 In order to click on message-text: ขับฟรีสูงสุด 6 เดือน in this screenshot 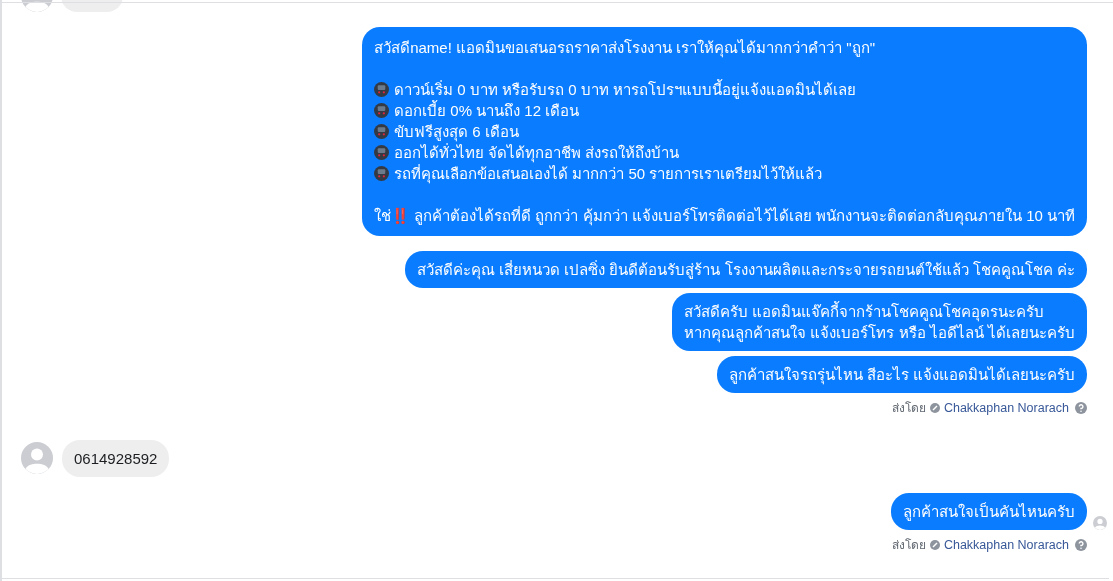, I will do `click(456, 132)`.